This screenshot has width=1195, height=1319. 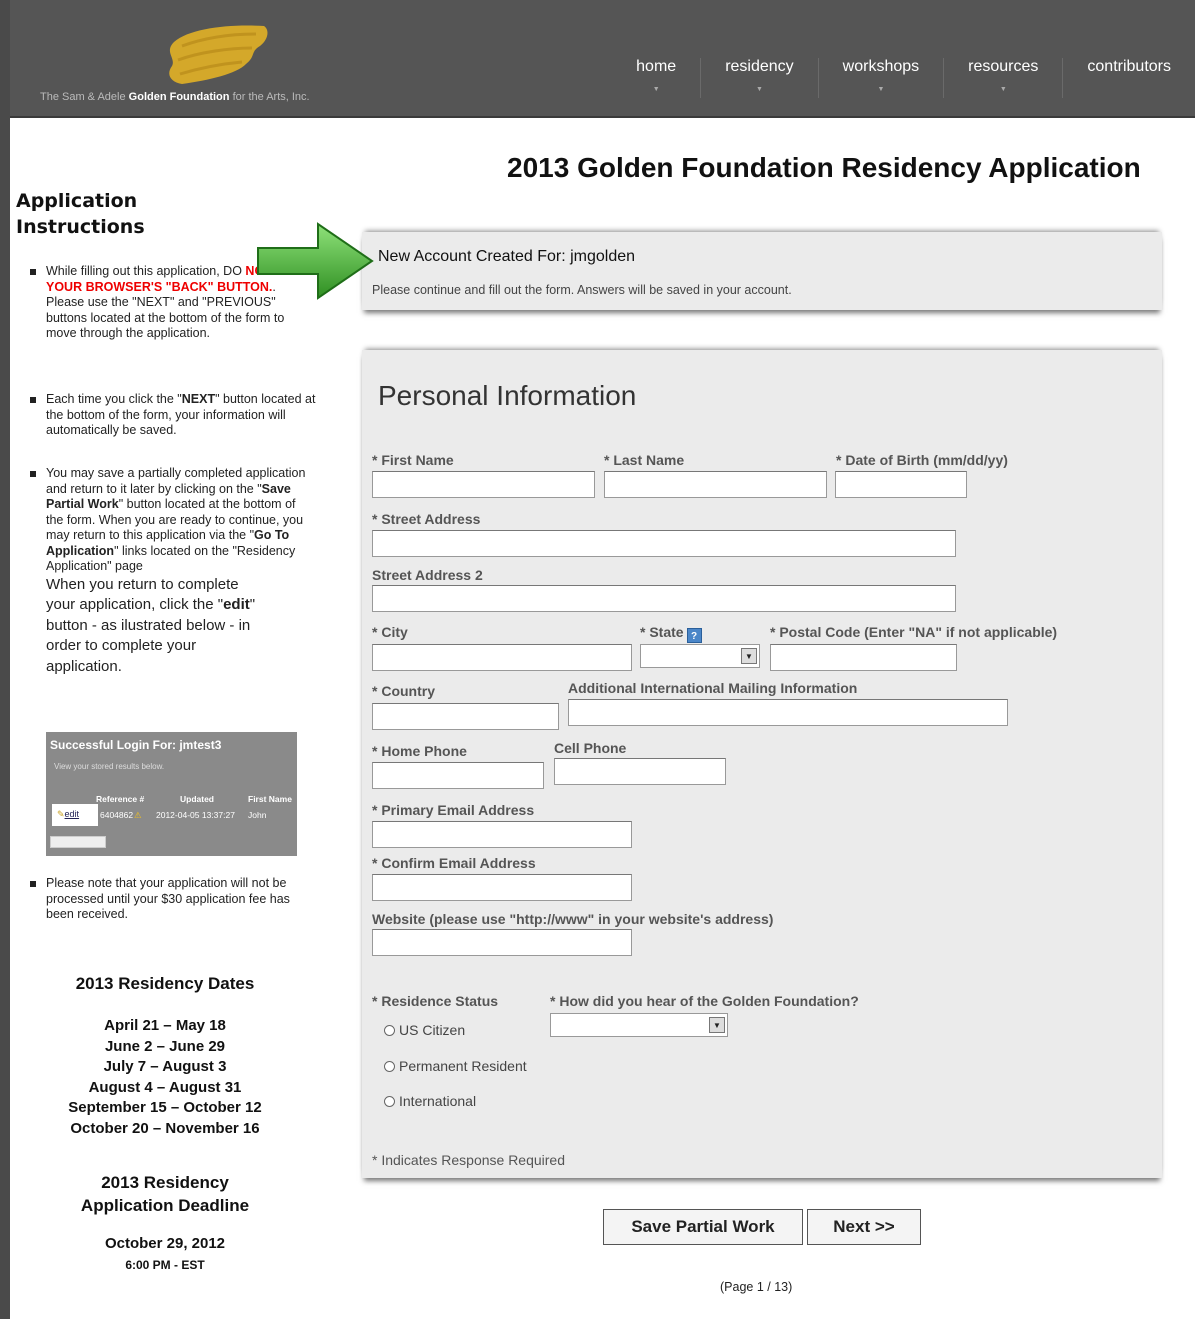 I want to click on deadline-time: 6:00 PM - EST, so click(x=165, y=1265).